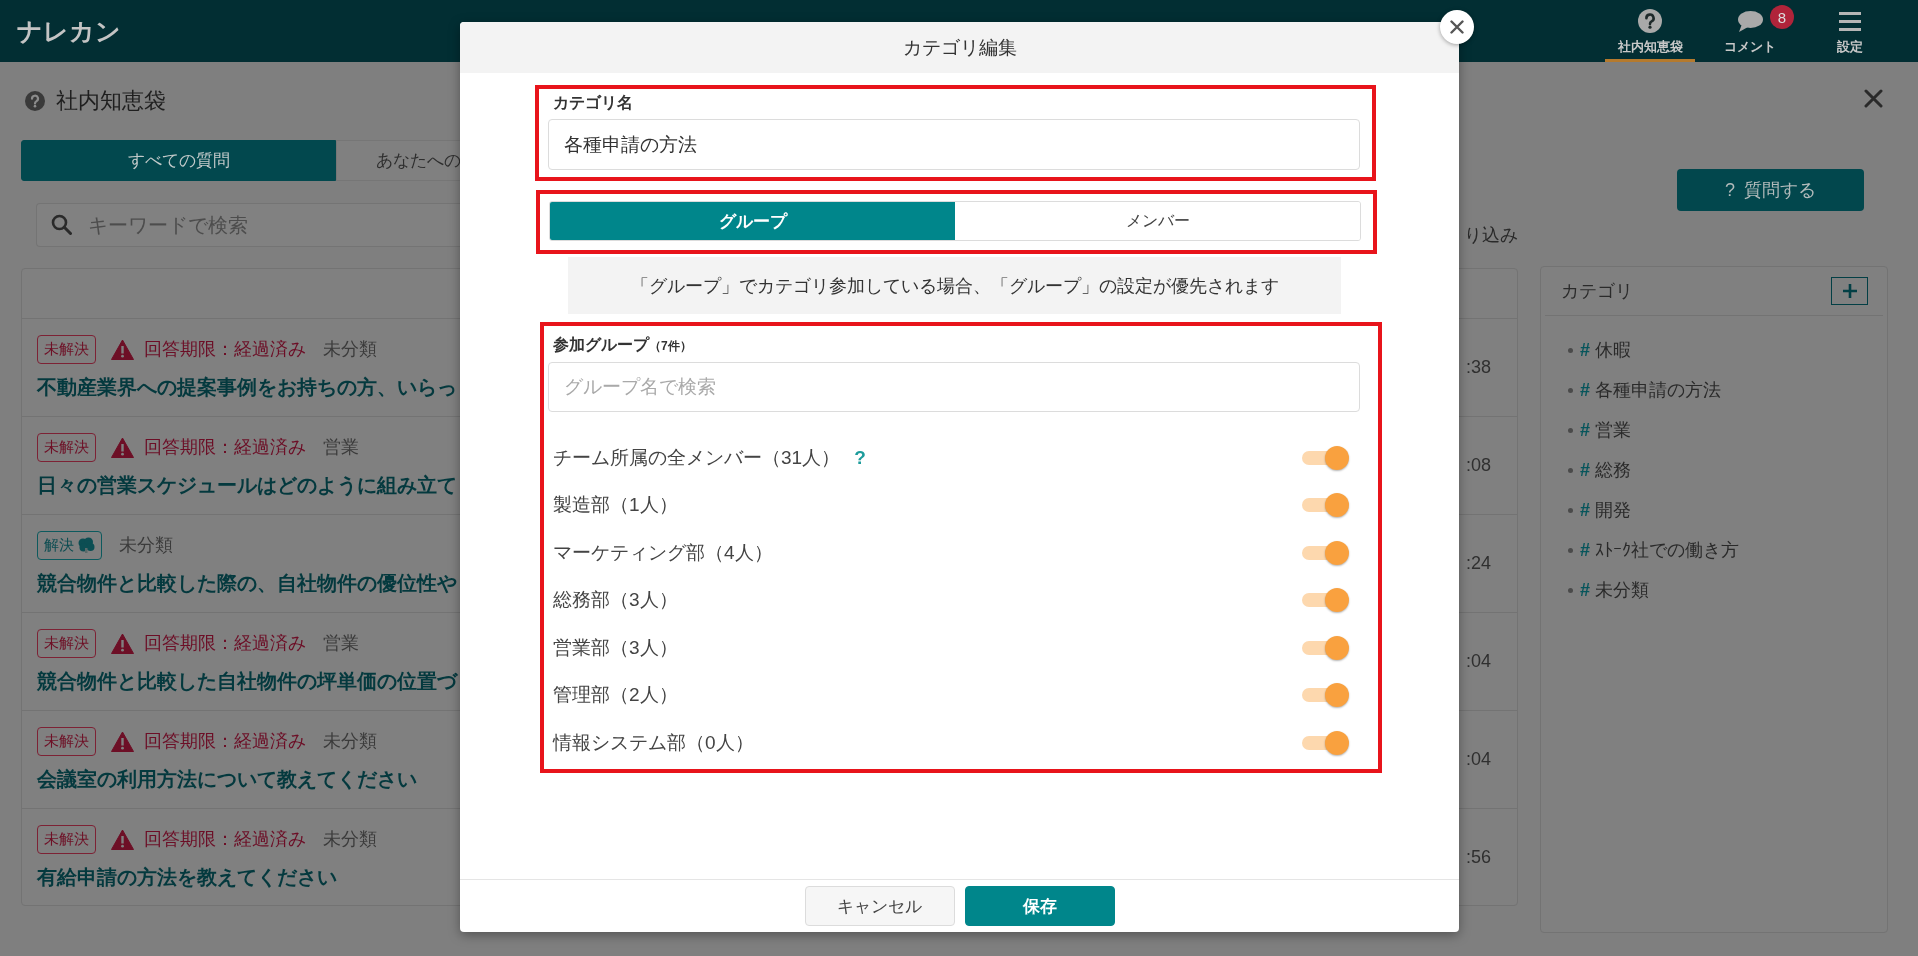 This screenshot has width=1918, height=956. Describe the element at coordinates (399, 160) in the screenshot. I see `tab: あなたへの` at that location.